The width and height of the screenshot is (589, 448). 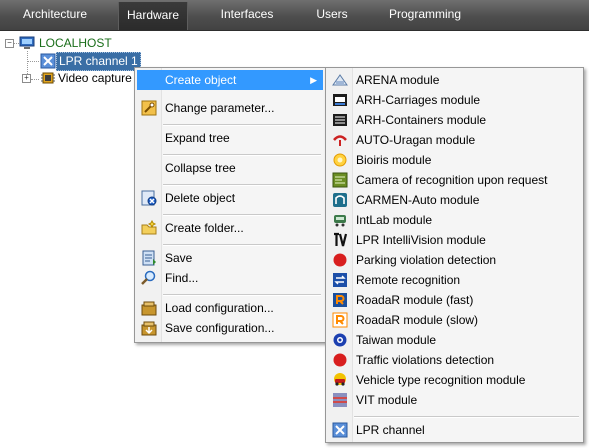 What do you see at coordinates (197, 138) in the screenshot?
I see `menu-item-label: Expand tree` at bounding box center [197, 138].